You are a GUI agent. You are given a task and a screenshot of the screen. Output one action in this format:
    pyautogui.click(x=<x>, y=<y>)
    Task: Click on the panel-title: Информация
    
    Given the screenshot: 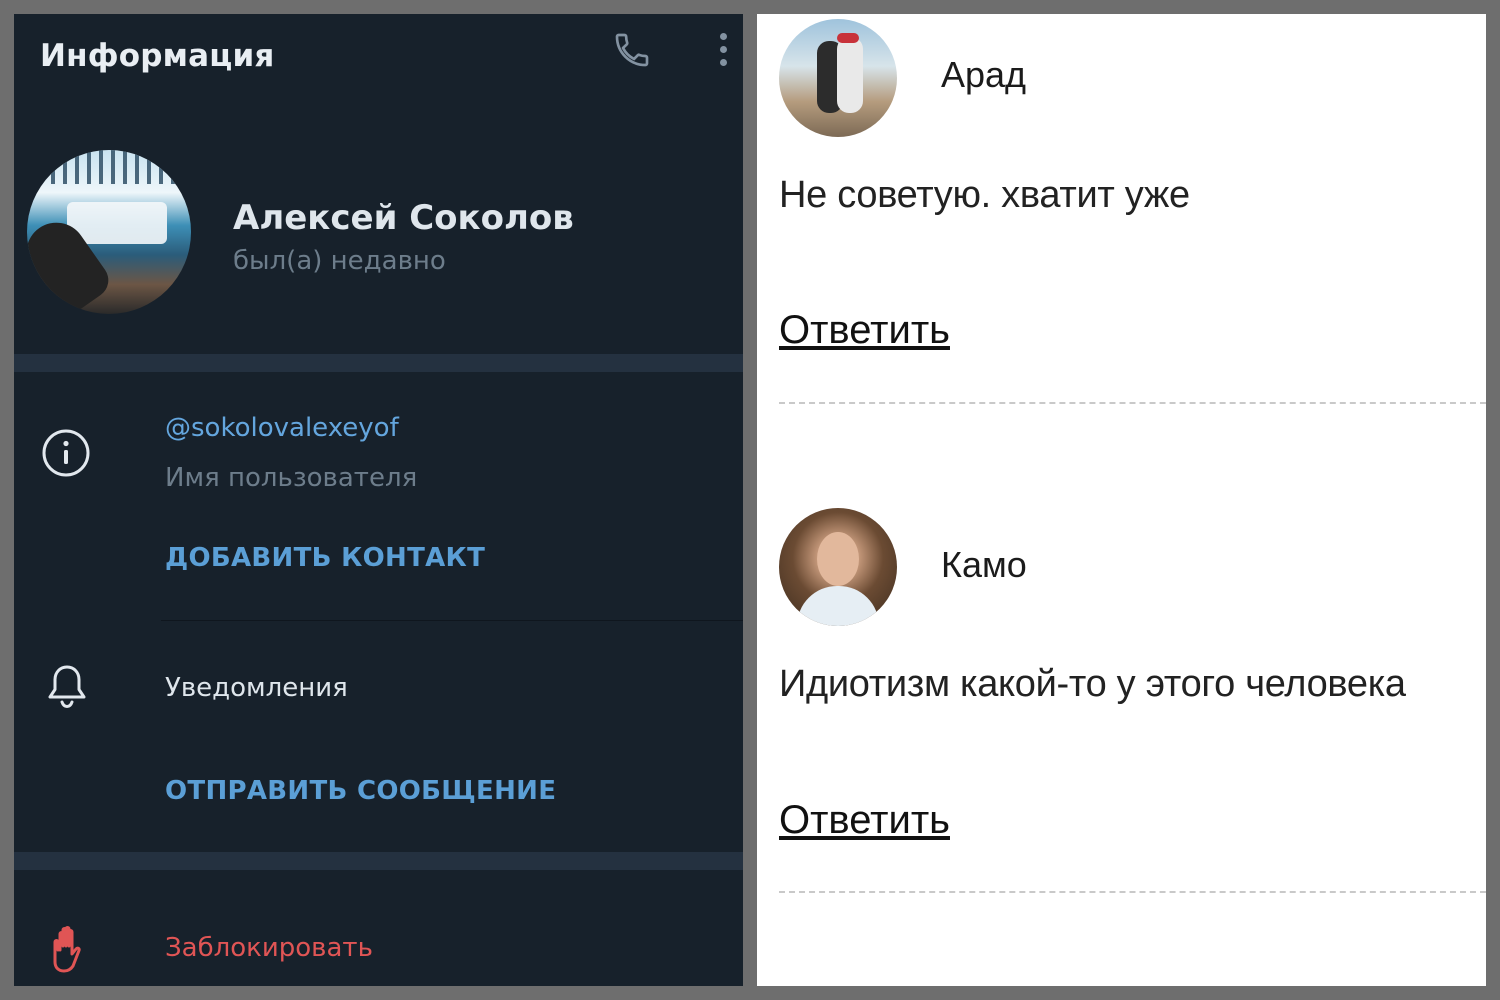 What is the action you would take?
    pyautogui.click(x=157, y=56)
    